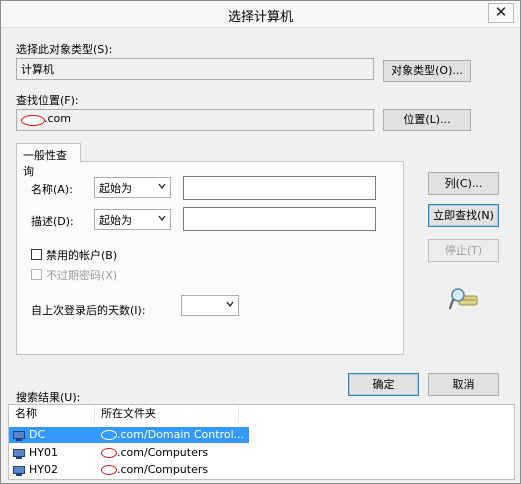 This screenshot has width=521, height=484. Describe the element at coordinates (43, 469) in the screenshot. I see `row-name: HY02` at that location.